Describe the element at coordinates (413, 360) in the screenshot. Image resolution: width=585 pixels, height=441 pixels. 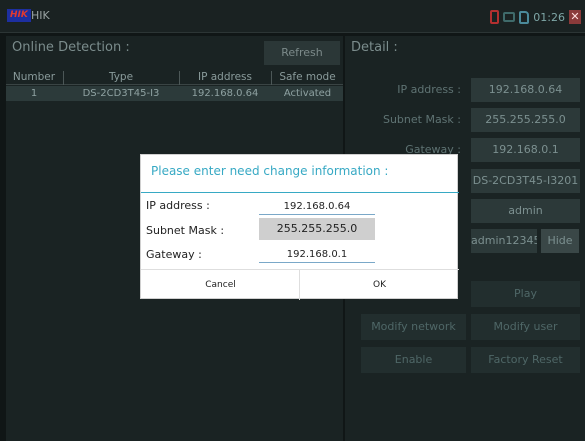
I see `enable-button: Enable` at that location.